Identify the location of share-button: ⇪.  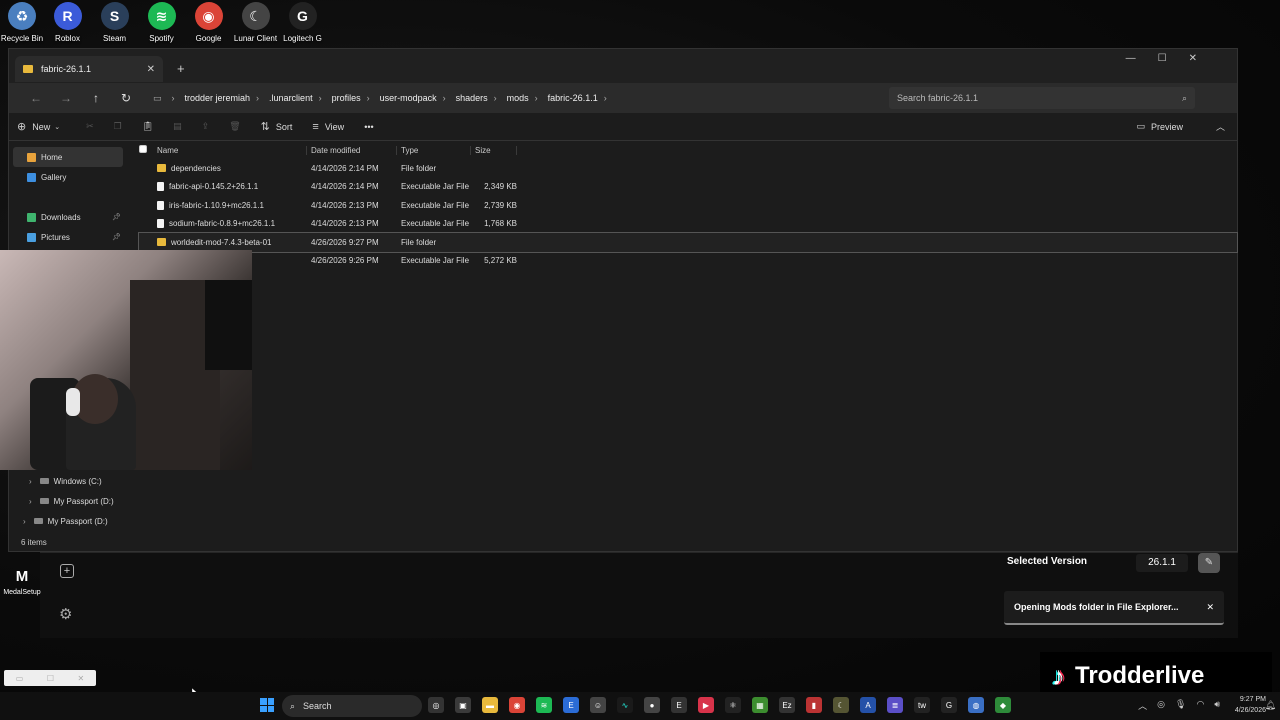
(206, 126).